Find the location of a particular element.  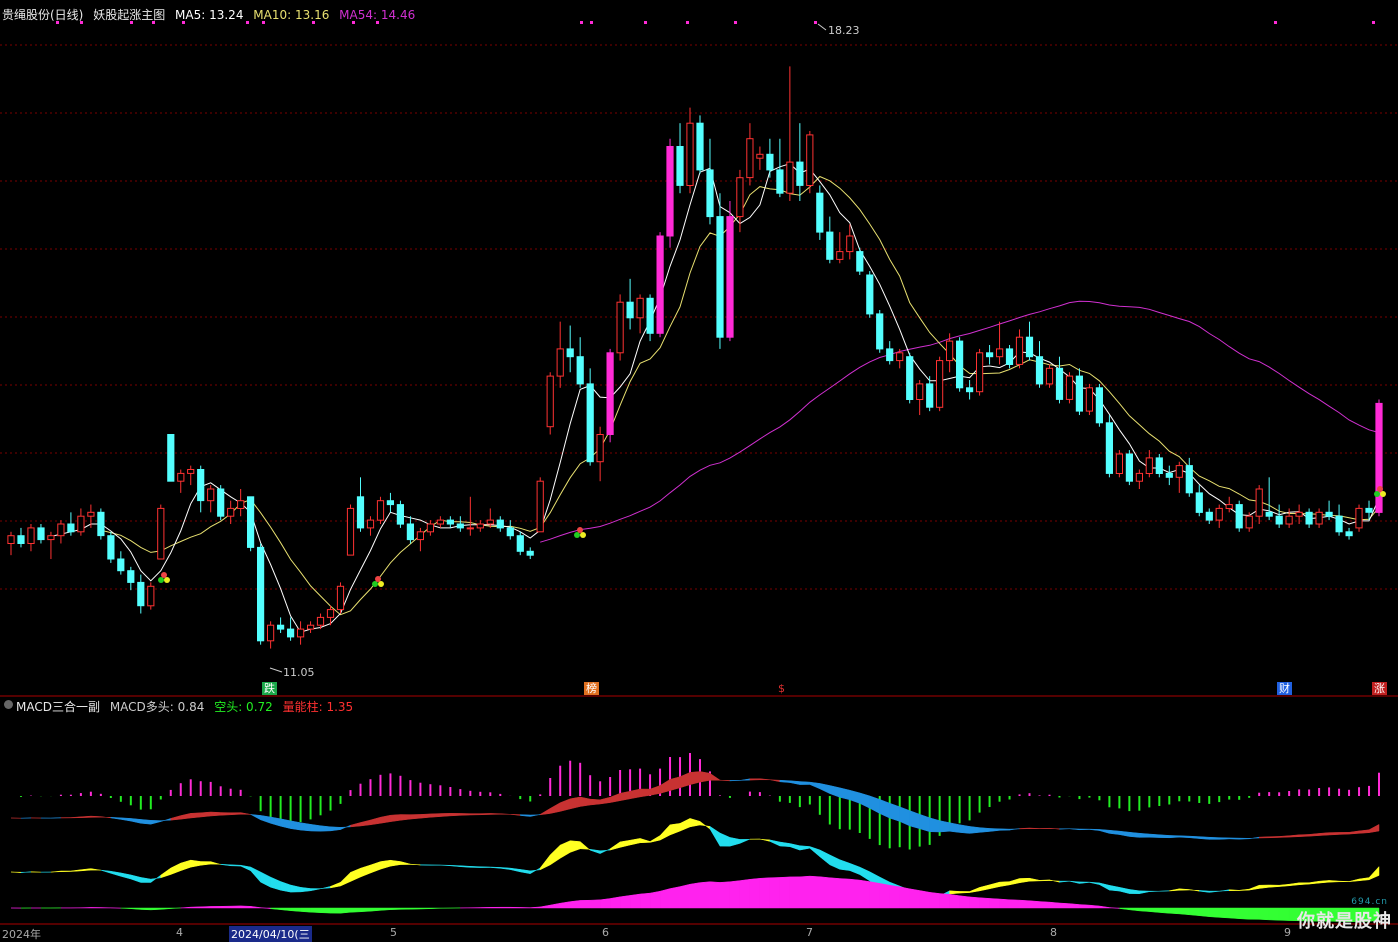

marker-bang: 榜 is located at coordinates (591, 688).